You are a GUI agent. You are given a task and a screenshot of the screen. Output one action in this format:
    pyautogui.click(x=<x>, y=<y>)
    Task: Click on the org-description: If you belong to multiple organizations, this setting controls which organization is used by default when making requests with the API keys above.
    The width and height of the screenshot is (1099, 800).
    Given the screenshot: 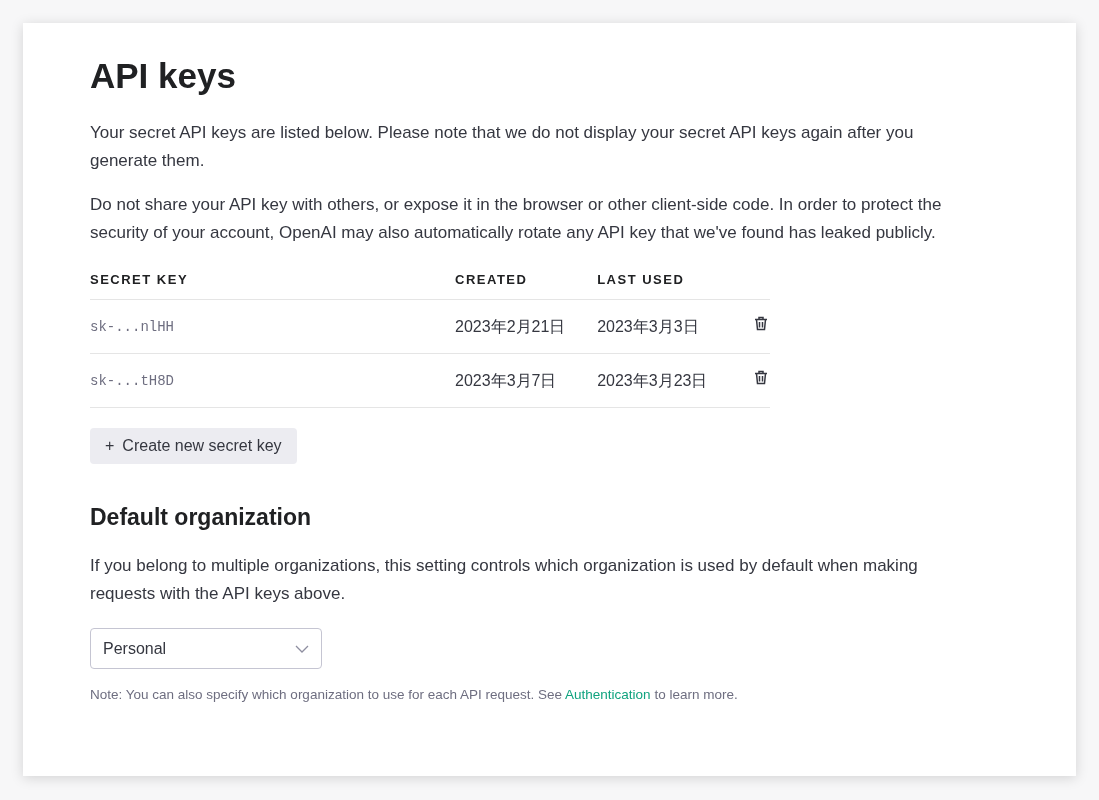 What is the action you would take?
    pyautogui.click(x=504, y=580)
    